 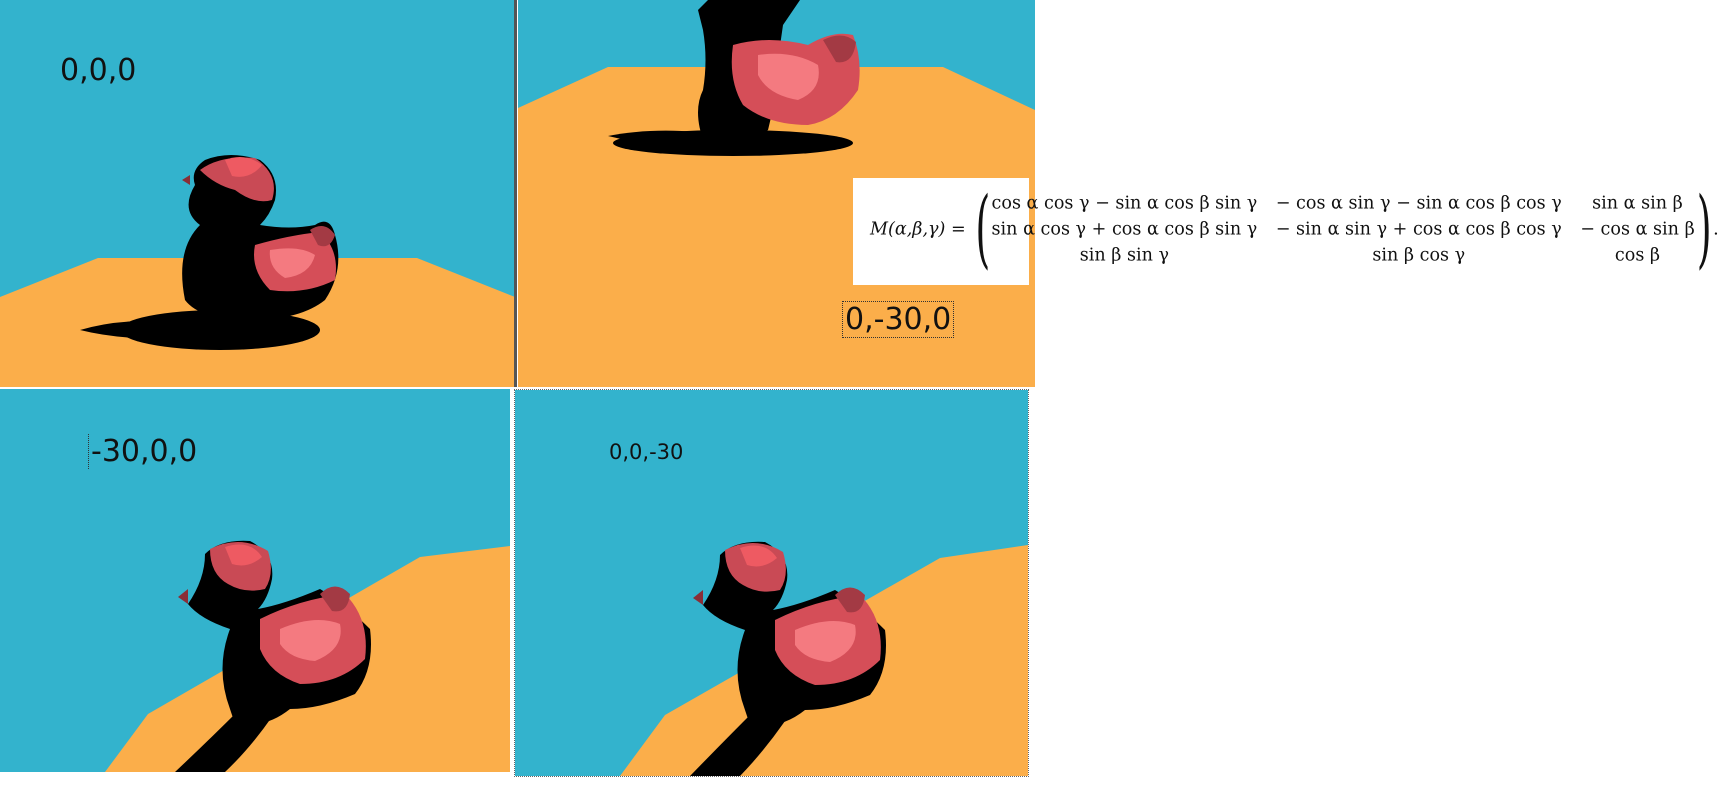 I want to click on panel-label: 0,0,0, so click(x=98, y=70).